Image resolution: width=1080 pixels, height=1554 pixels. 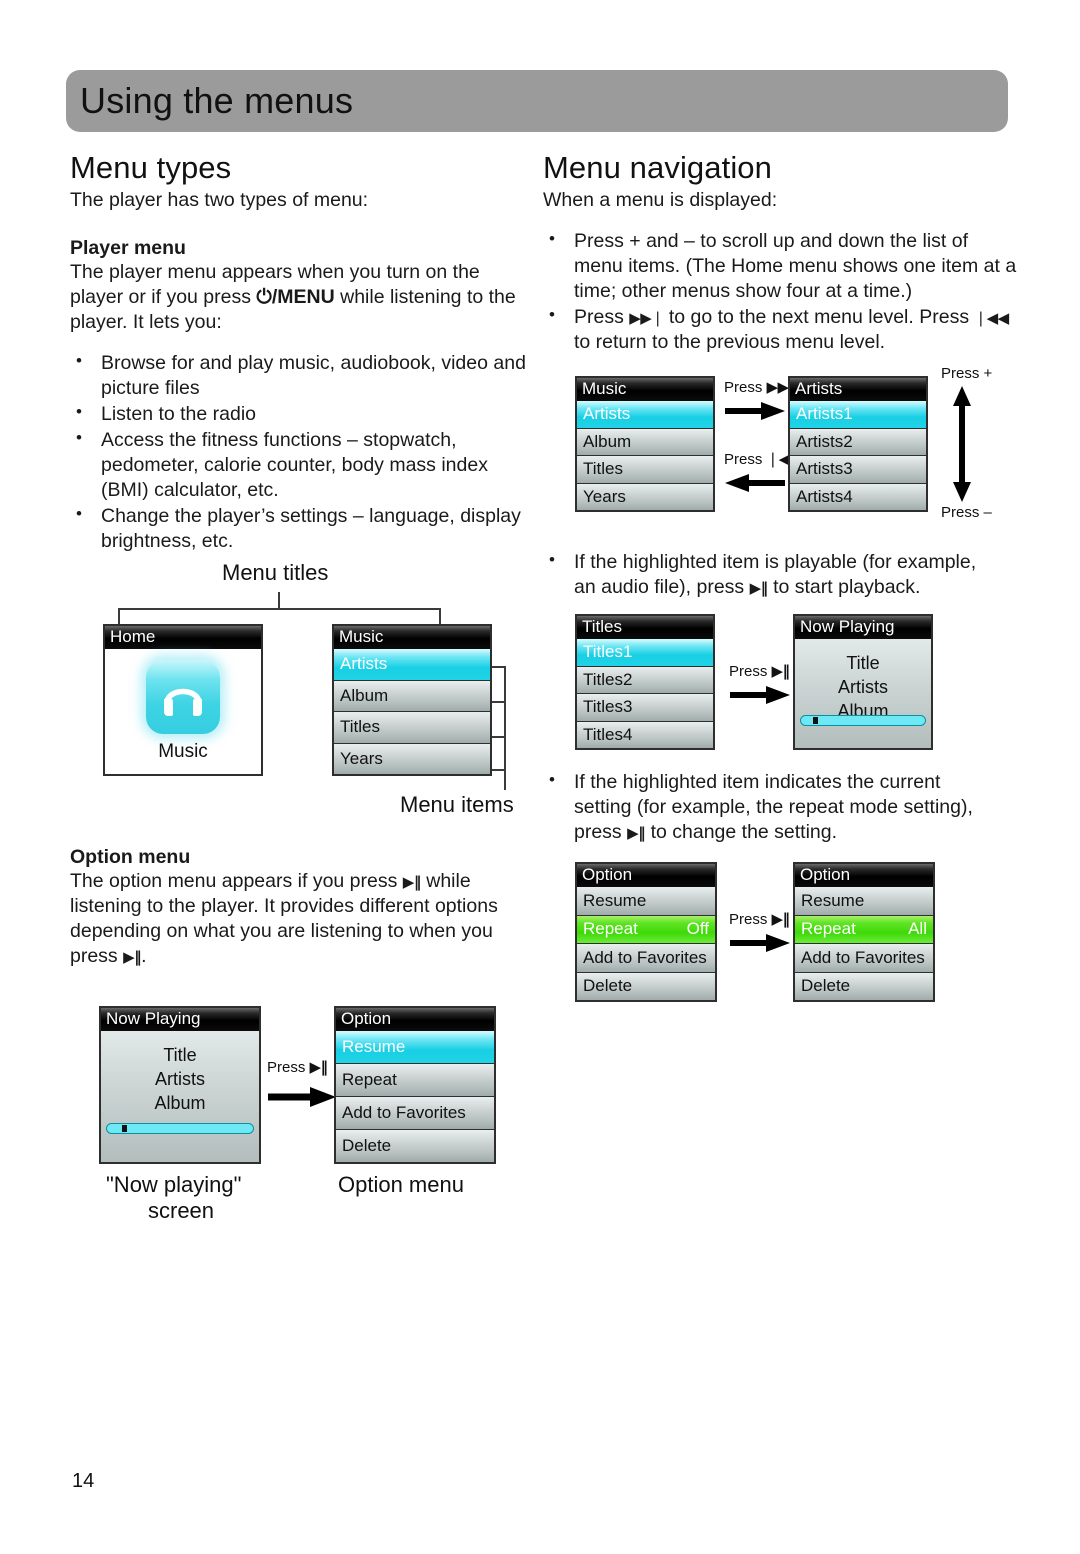 I want to click on previous-track-icon: ❘◀◀, so click(x=992, y=318).